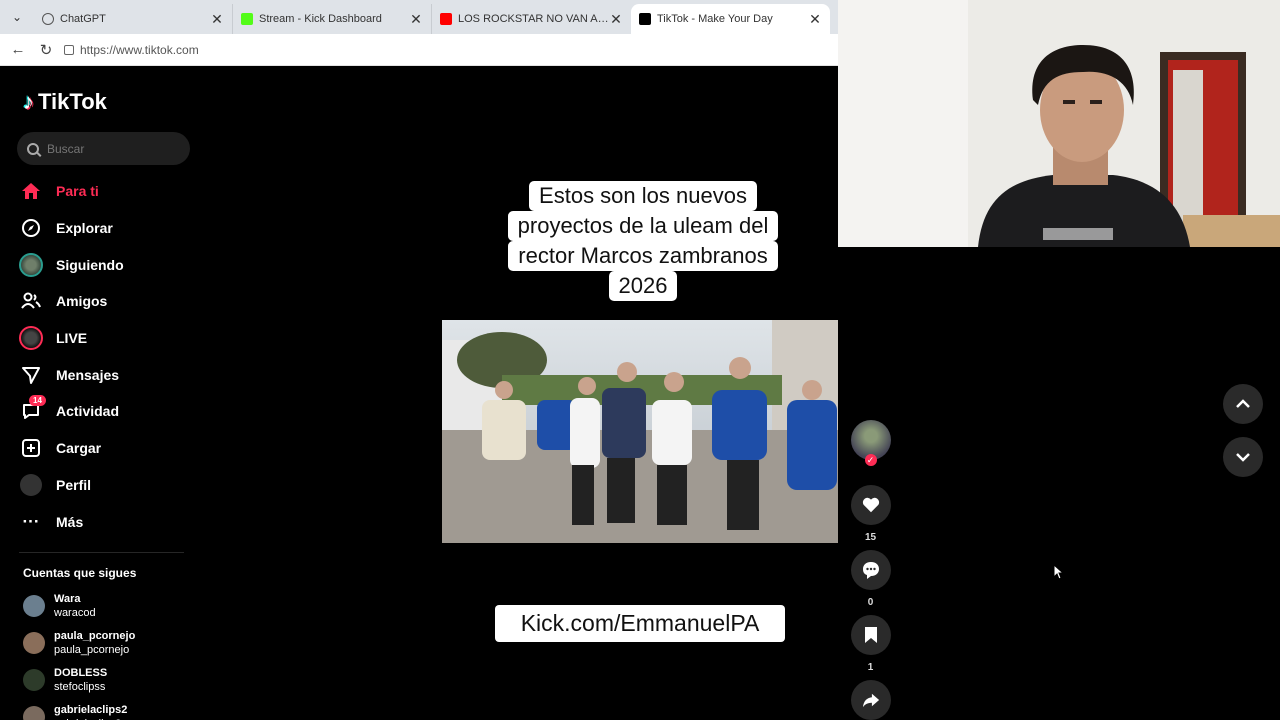 The image size is (1280, 720). What do you see at coordinates (31, 485) in the screenshot?
I see `profile-icon` at bounding box center [31, 485].